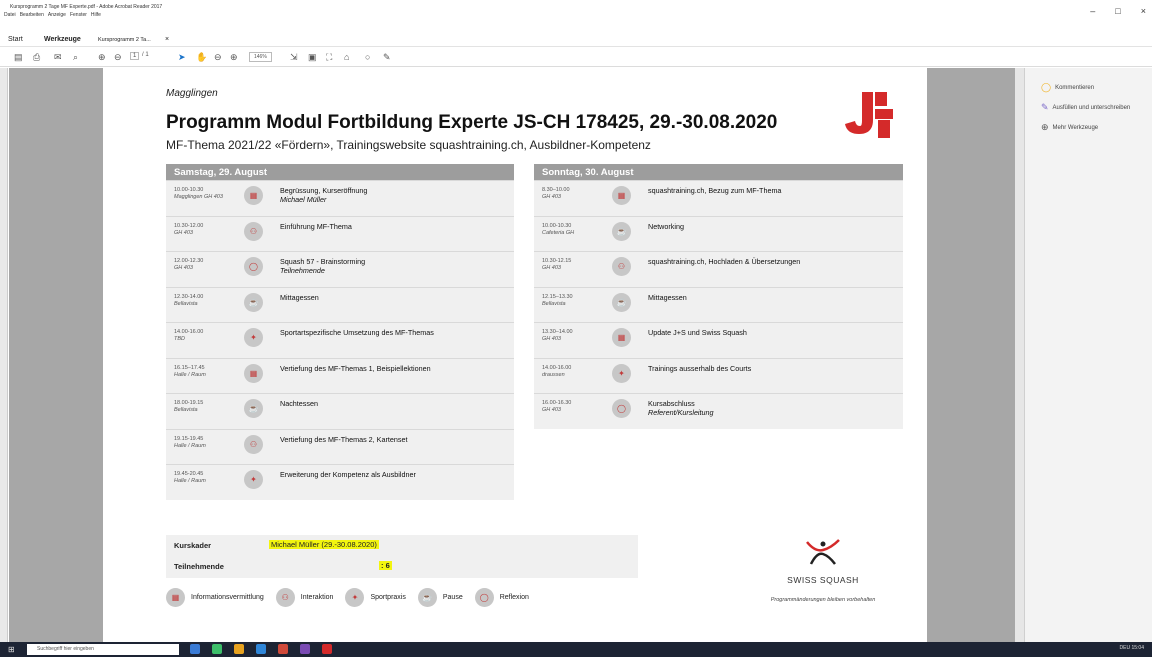 Image resolution: width=1152 pixels, height=657 pixels. Describe the element at coordinates (1075, 87) in the screenshot. I see `sidebar-item-label: Kommentieren` at that location.